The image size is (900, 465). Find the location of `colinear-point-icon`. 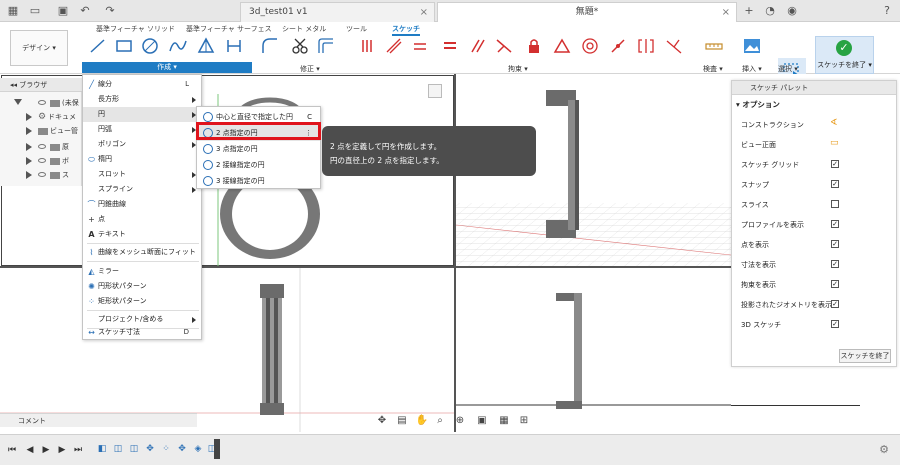

colinear-point-icon is located at coordinates (618, 46).